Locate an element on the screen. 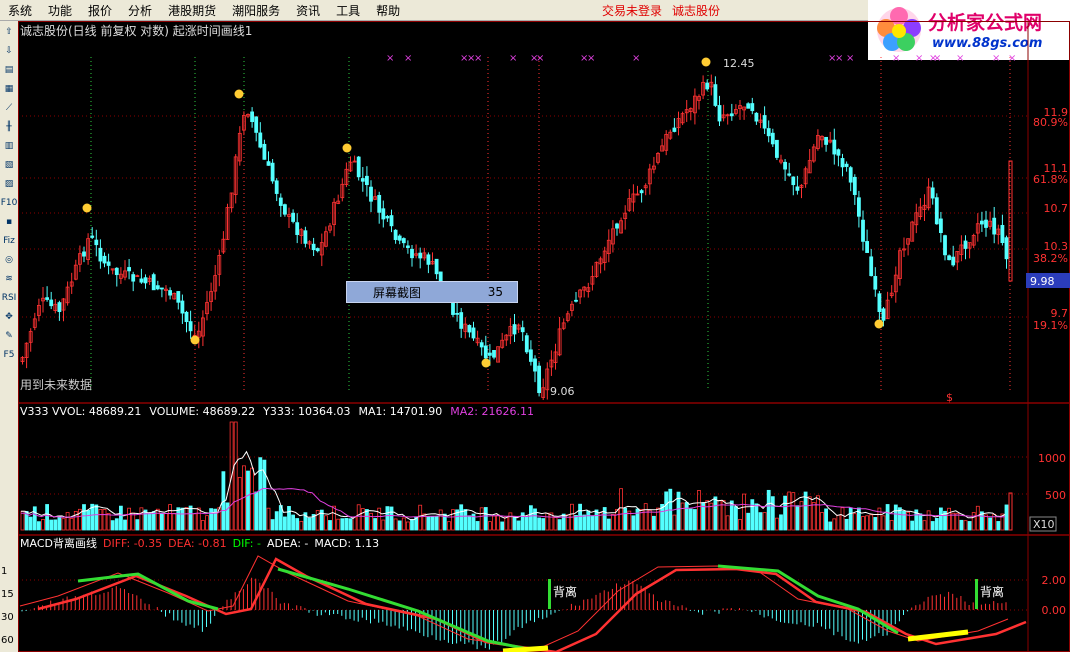 The height and width of the screenshot is (652, 1070). future-data-note: 用到未来数据 is located at coordinates (56, 384).